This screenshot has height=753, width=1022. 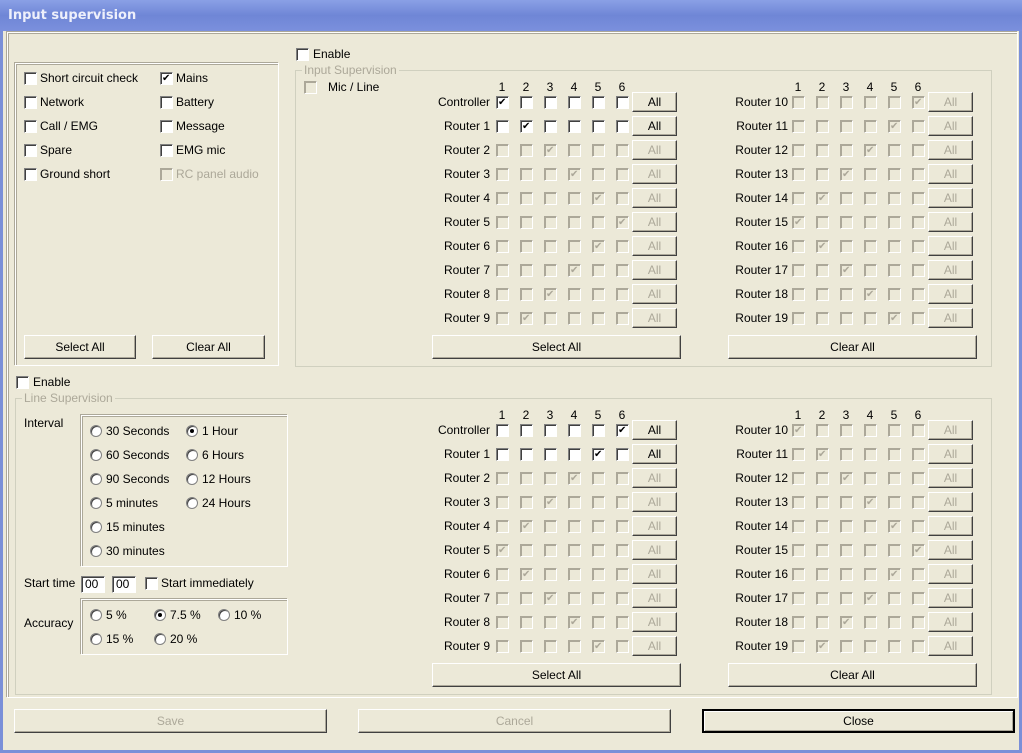 I want to click on line-clear-all-button: Clear All, so click(x=852, y=675).